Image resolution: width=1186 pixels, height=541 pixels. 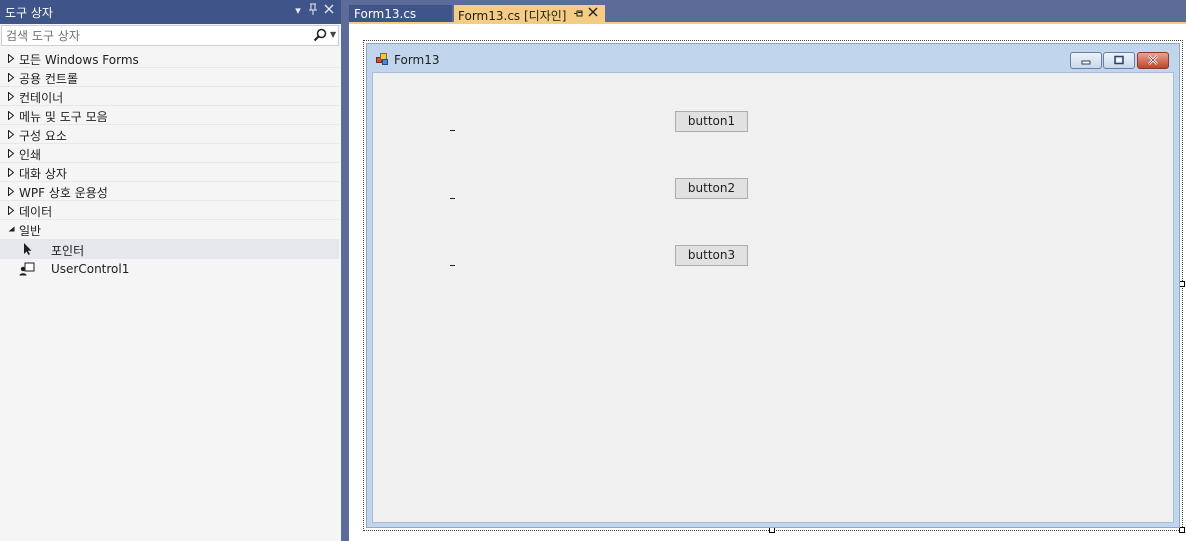 What do you see at coordinates (333, 35) in the screenshot?
I see `search-options-chevron-icon: ▼` at bounding box center [333, 35].